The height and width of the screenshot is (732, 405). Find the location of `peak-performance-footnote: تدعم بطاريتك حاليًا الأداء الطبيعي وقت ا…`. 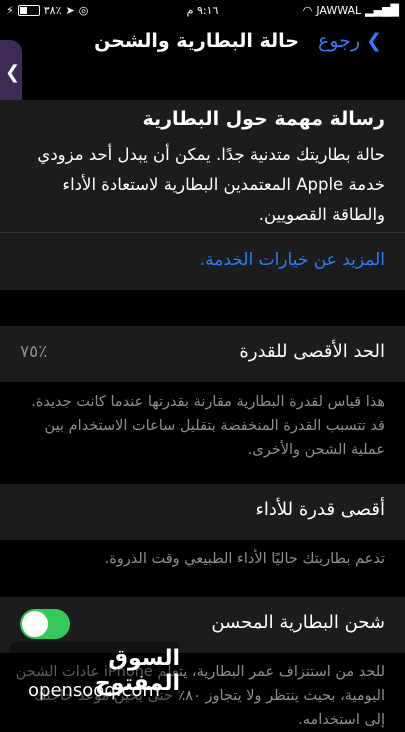

peak-performance-footnote: تدعم بطاريتك حاليًا الأداء الطبيعي وقت ا… is located at coordinates (244, 559).